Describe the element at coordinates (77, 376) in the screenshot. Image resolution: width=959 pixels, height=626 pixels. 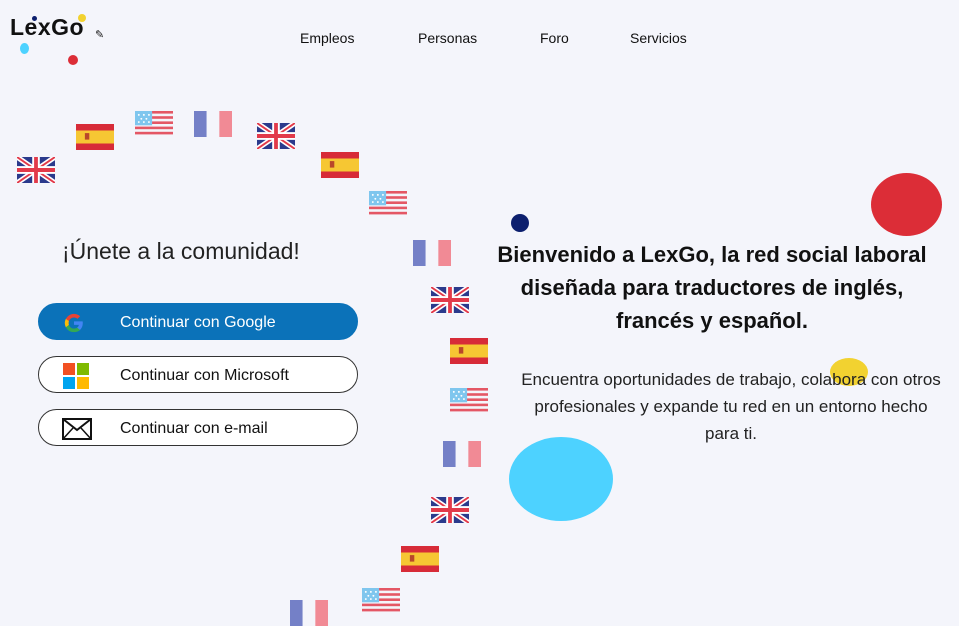
I see `microsoft-icon` at that location.